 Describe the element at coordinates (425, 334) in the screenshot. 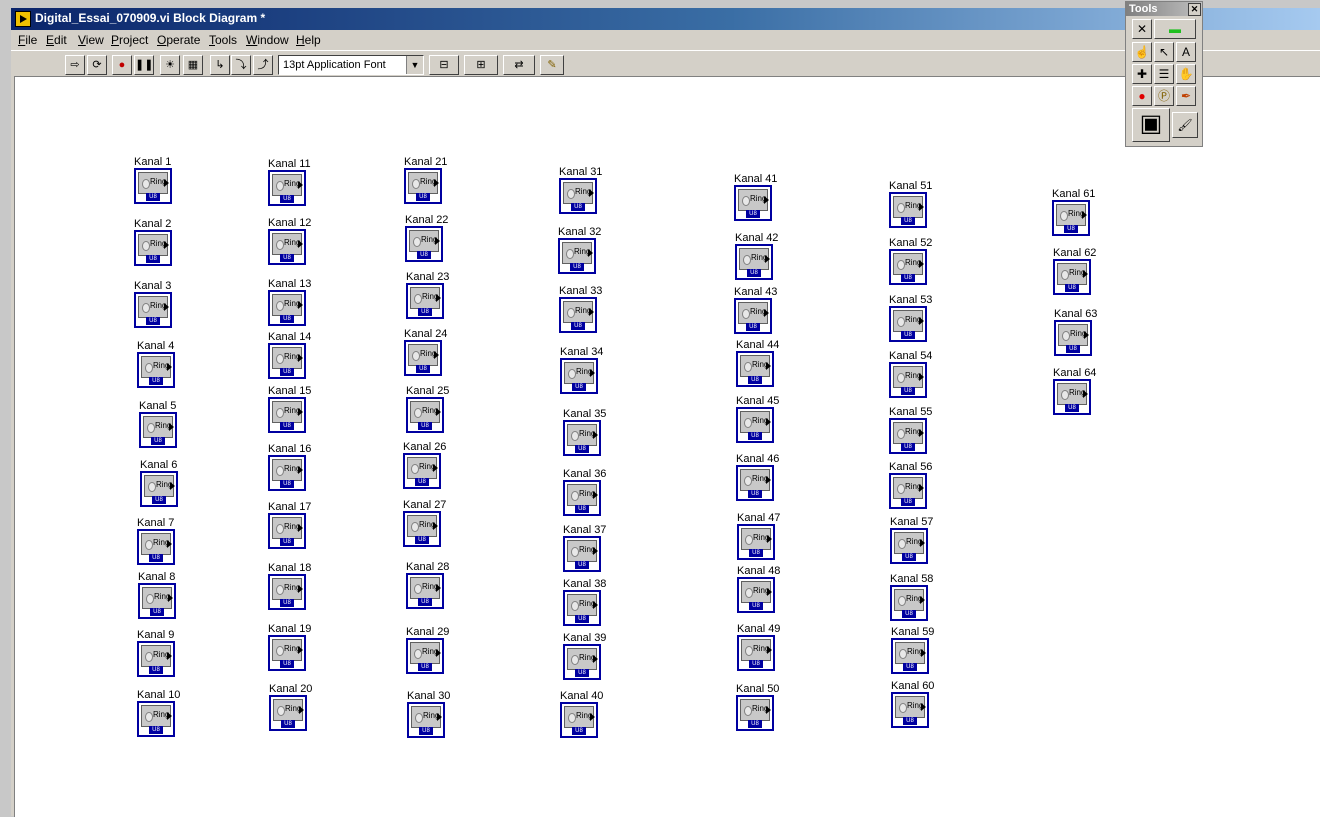

I see `terminal-label: Kanal 24` at that location.